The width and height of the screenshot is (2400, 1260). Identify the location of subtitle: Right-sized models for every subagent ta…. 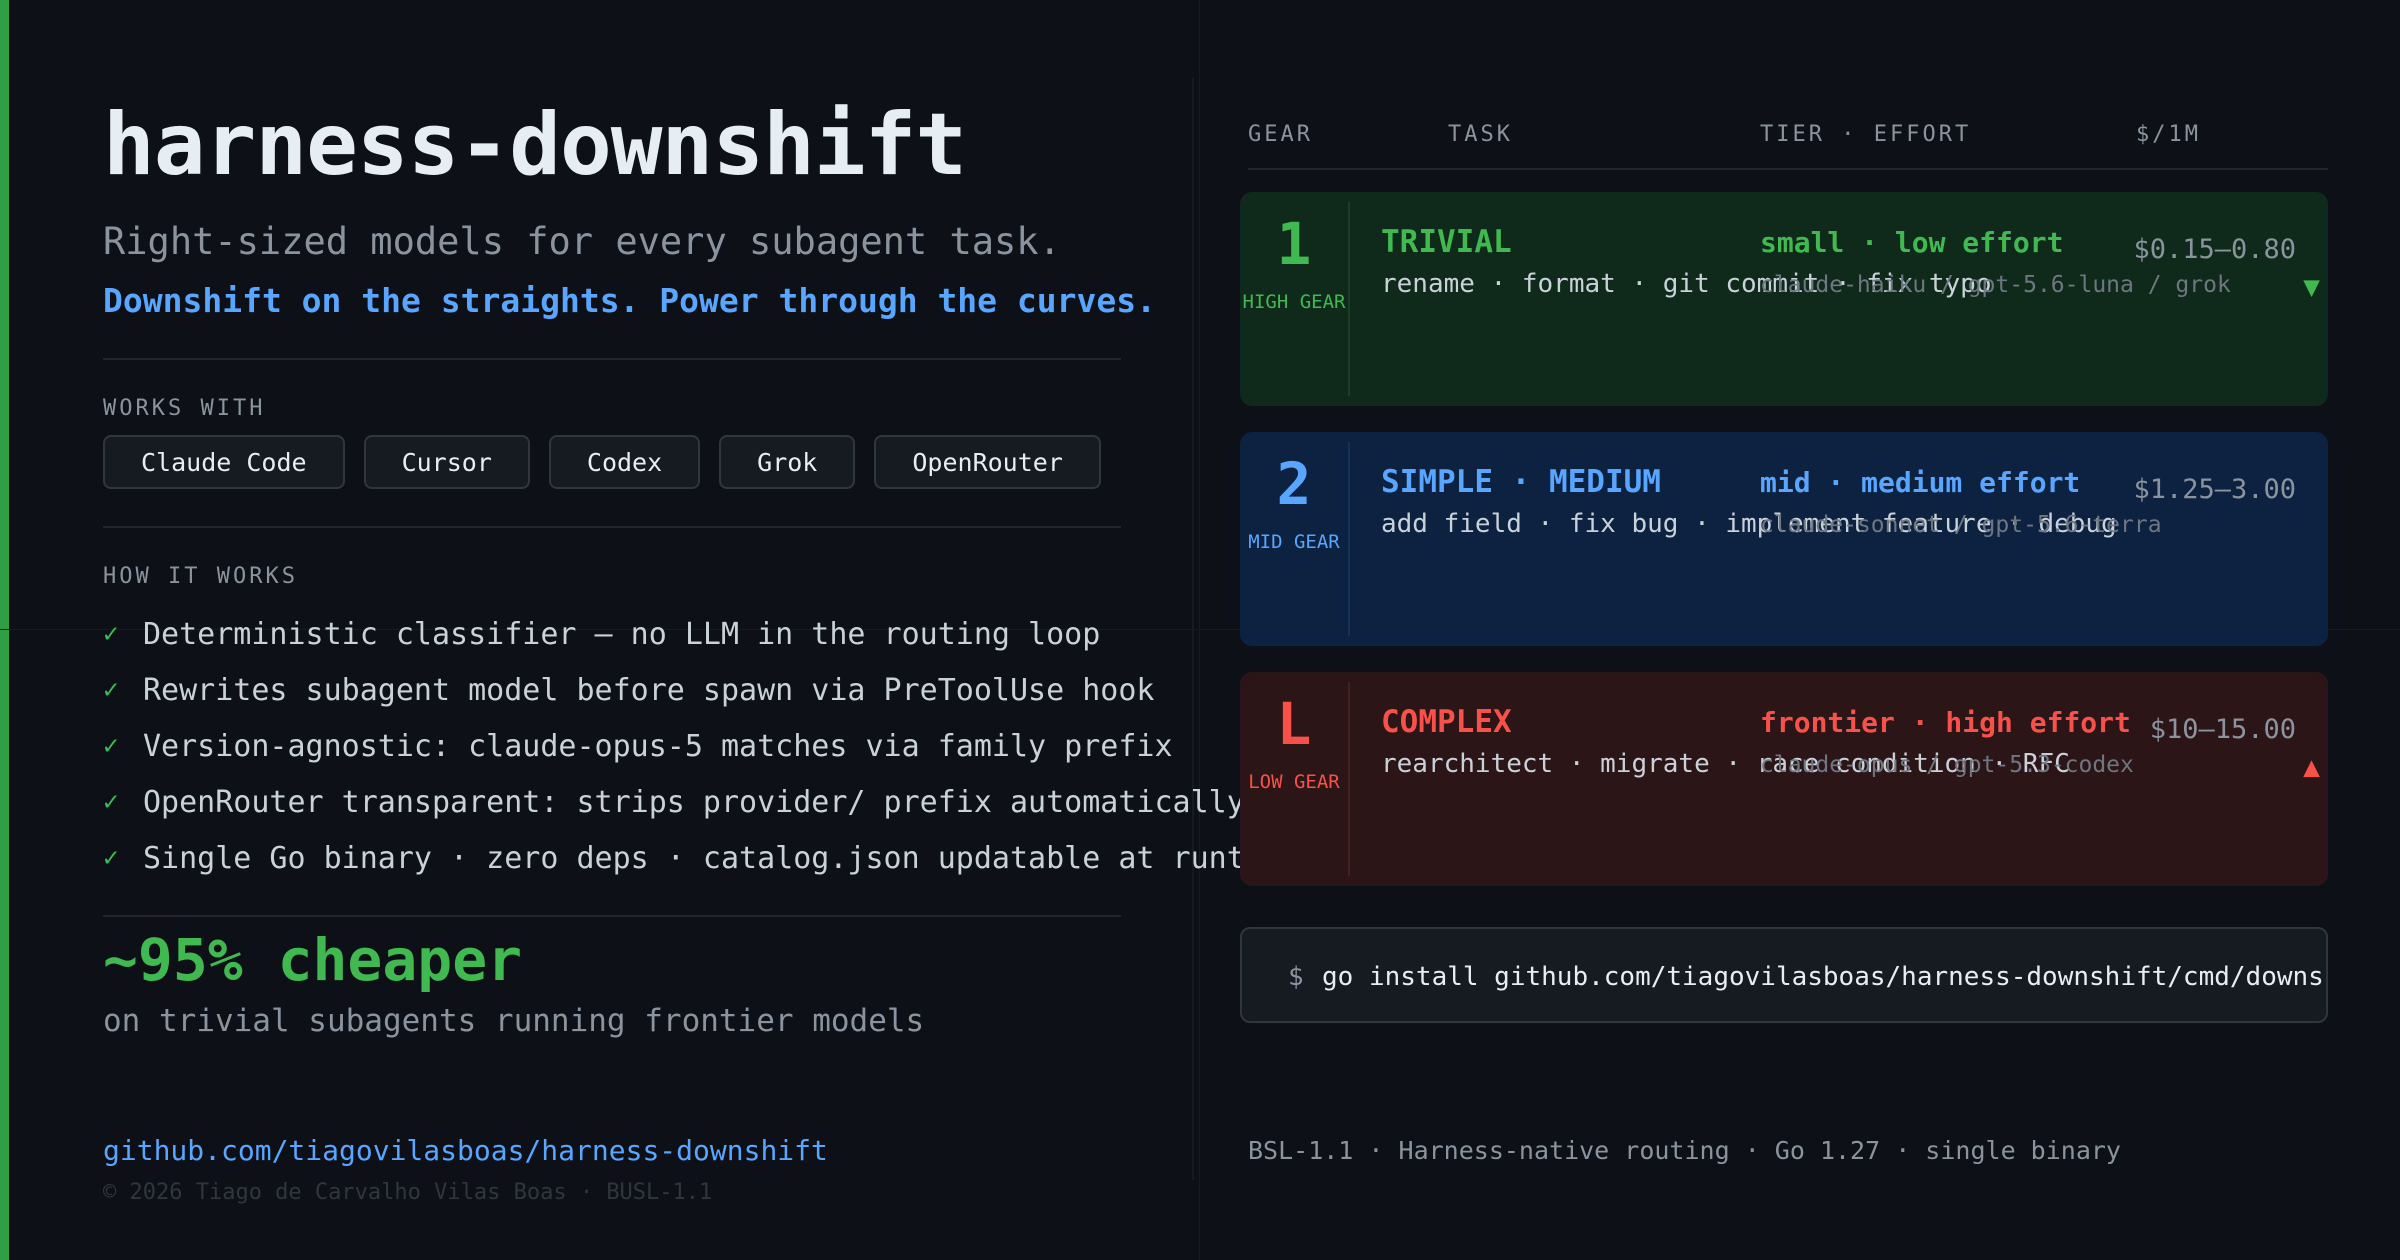
(582, 241).